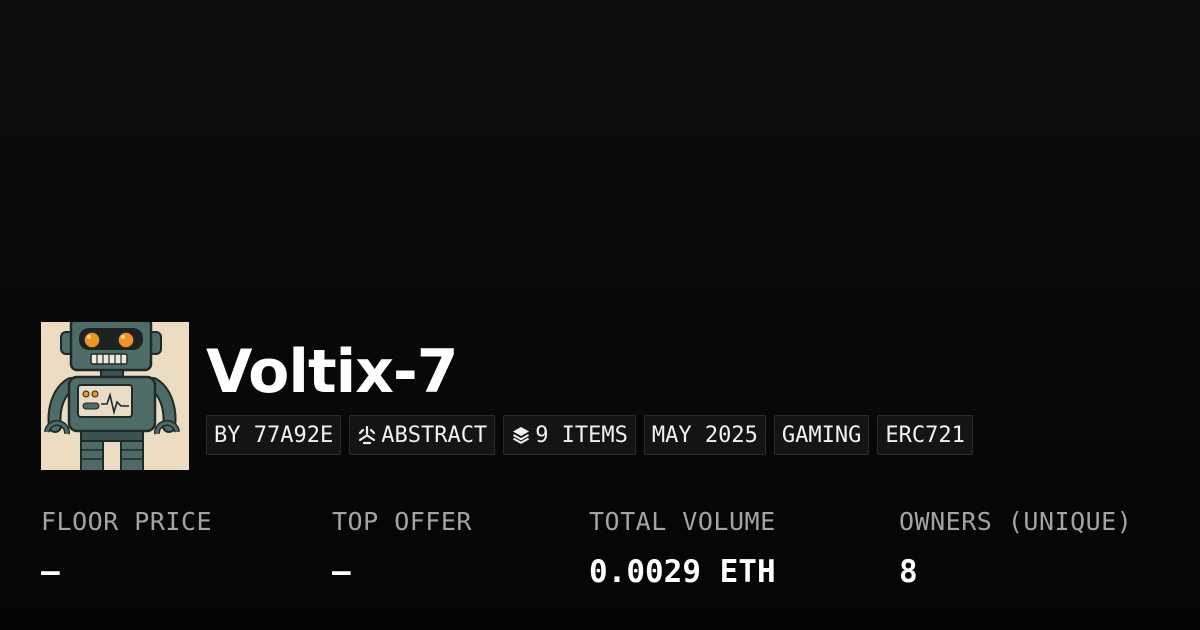 This screenshot has width=1200, height=630. I want to click on top-offer-label: TOP OFFER, so click(402, 521).